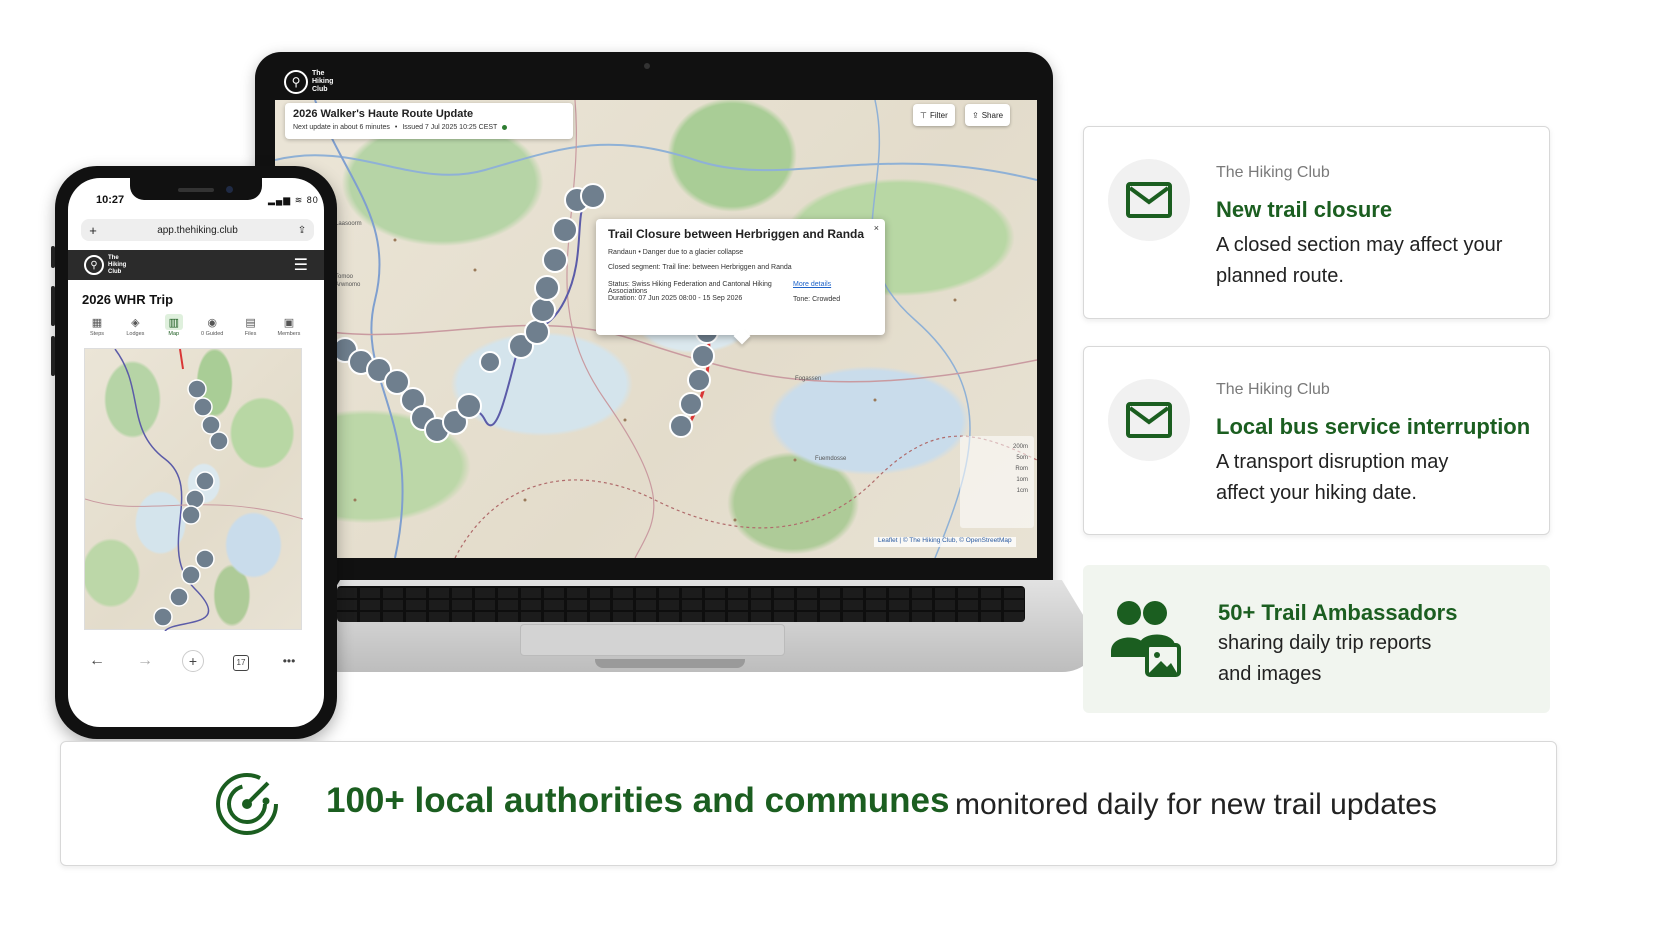 Image resolution: width=1672 pixels, height=941 pixels. I want to click on tab-count-icon: 17, so click(241, 662).